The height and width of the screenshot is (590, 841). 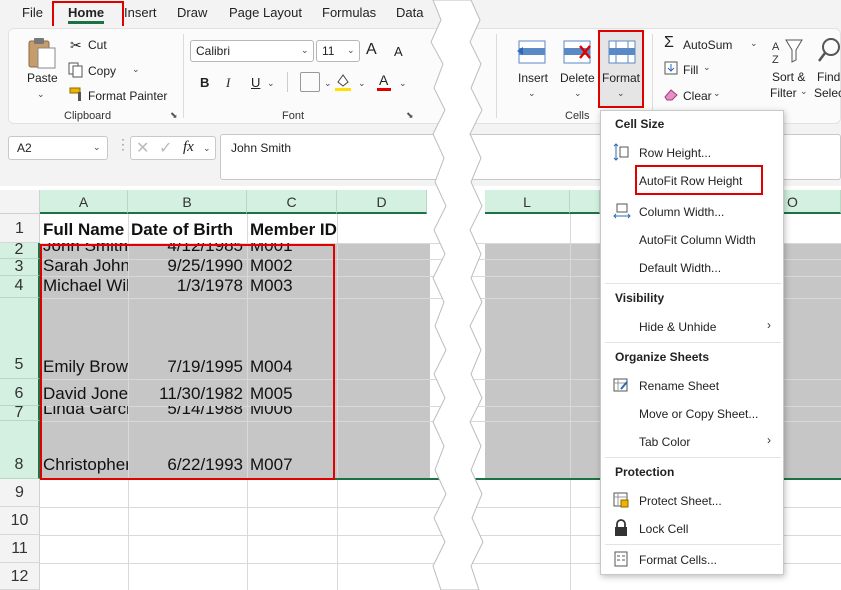 I want to click on row-header-5: 5, so click(x=20, y=338).